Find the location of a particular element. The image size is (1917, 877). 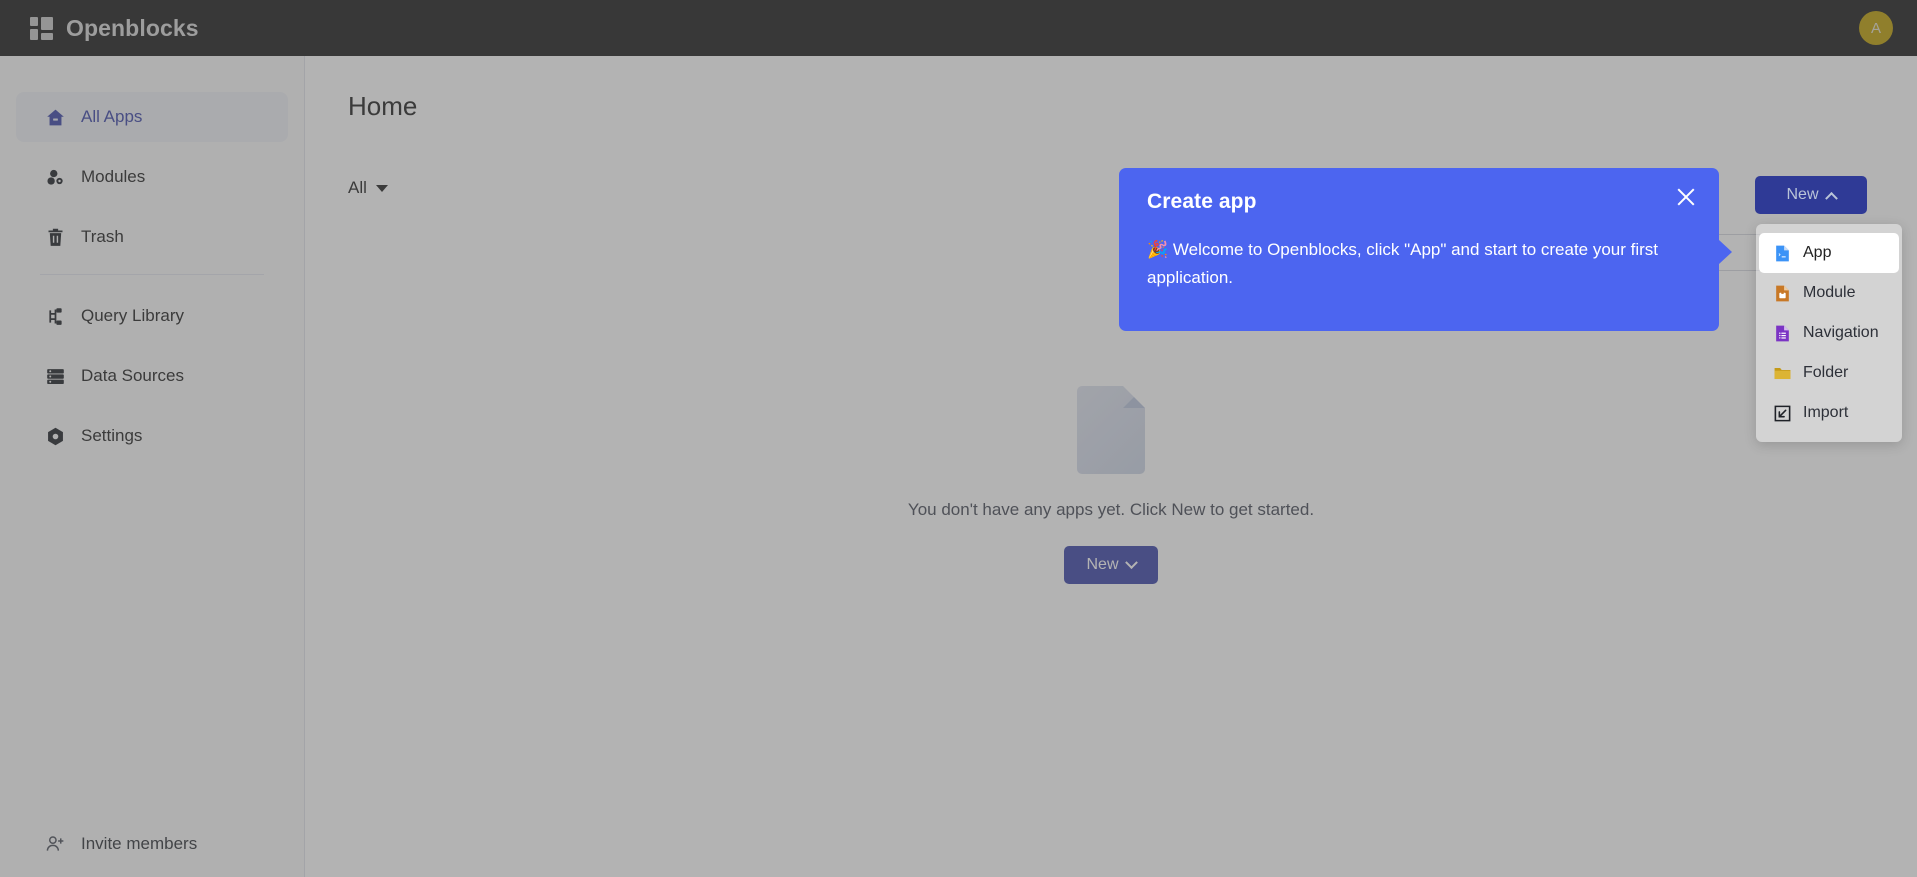

dropdown-item-label: Navigation is located at coordinates (1841, 332).